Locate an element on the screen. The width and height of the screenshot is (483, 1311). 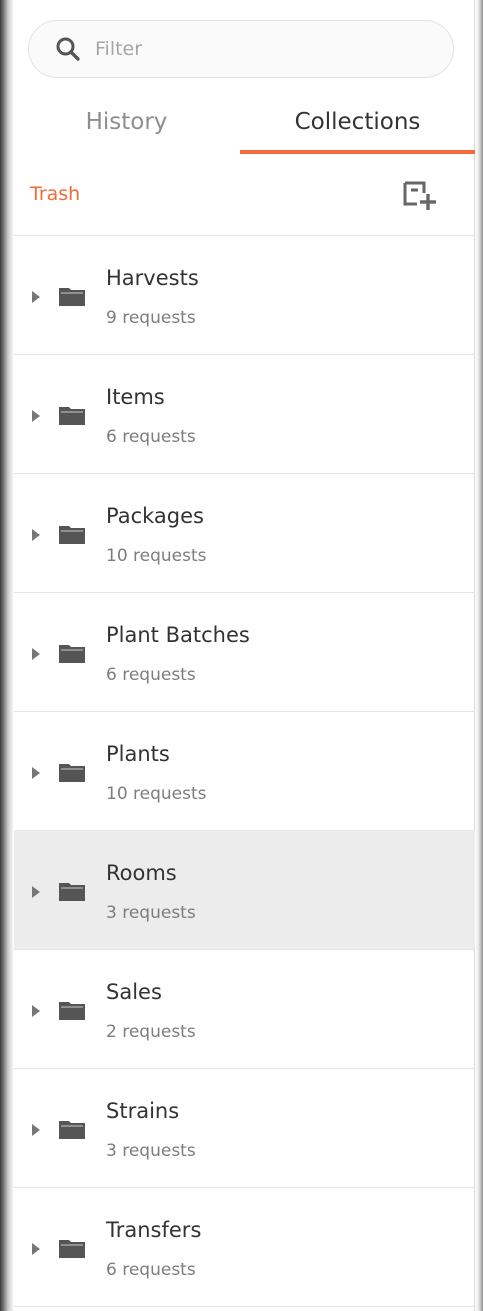
collection-item-sales: Sales 2 requests is located at coordinates (244, 1009).